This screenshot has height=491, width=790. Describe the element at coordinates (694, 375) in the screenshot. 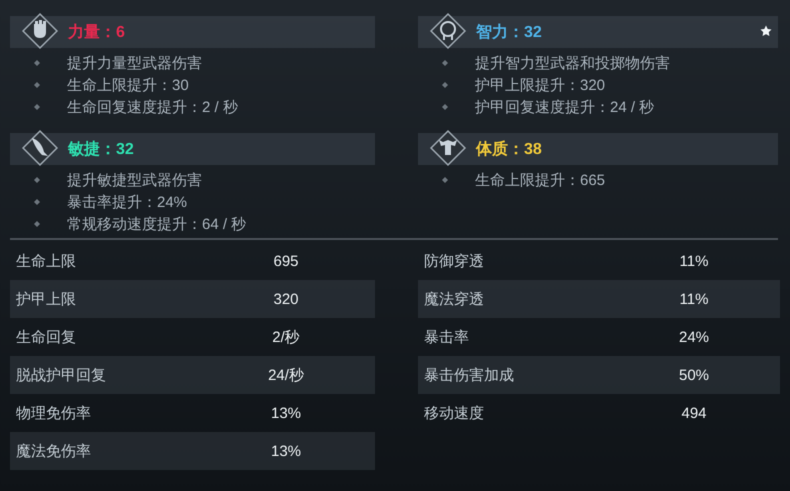

I see `stat-value: 50%` at that location.